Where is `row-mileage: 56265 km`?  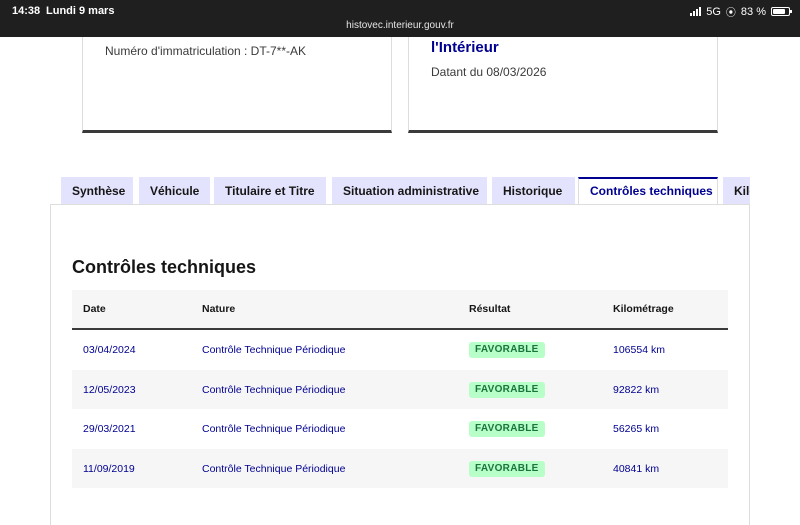 row-mileage: 56265 km is located at coordinates (636, 429).